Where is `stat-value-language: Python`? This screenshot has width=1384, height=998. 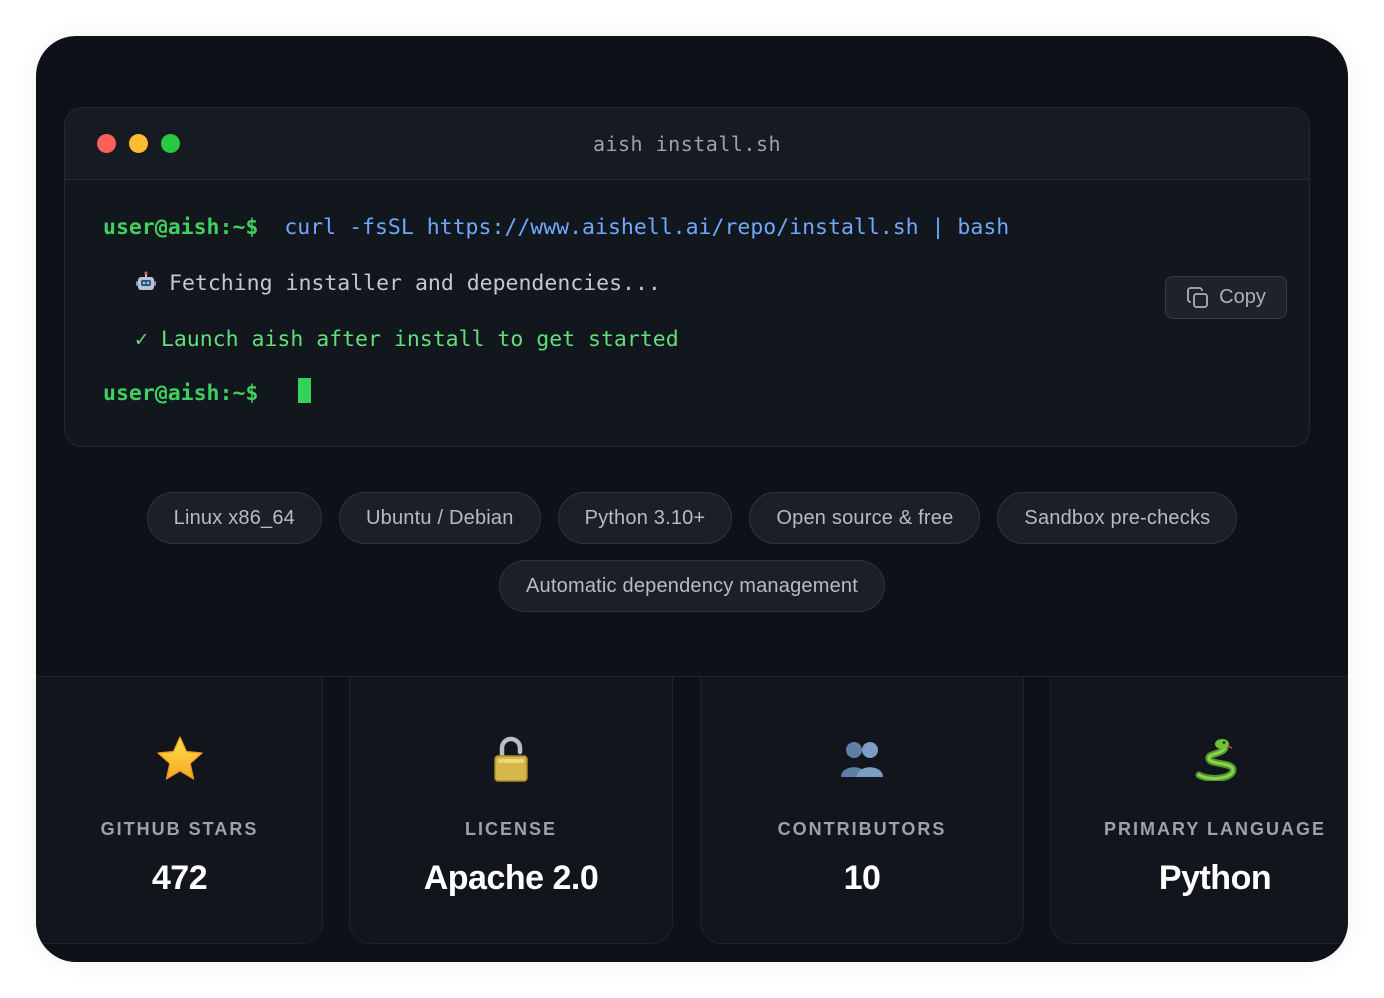
stat-value-language: Python is located at coordinates (1215, 878).